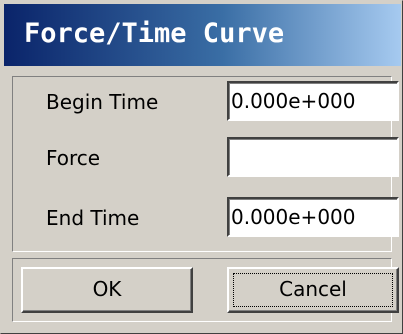  Describe the element at coordinates (206, 216) in the screenshot. I see `end-time-row: End Time 0.000e+000` at that location.